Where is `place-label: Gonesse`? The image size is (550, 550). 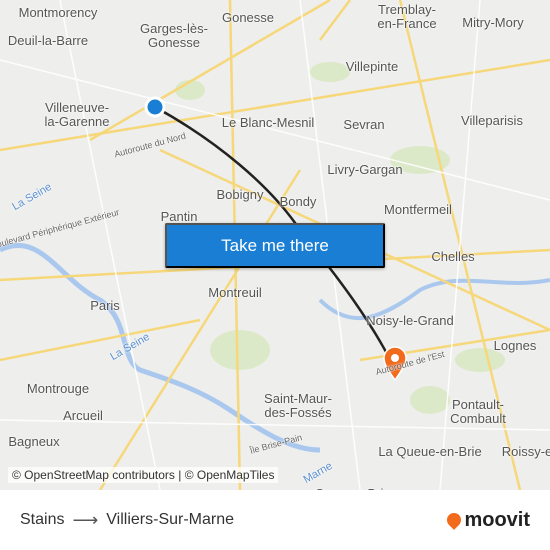 place-label: Gonesse is located at coordinates (248, 17).